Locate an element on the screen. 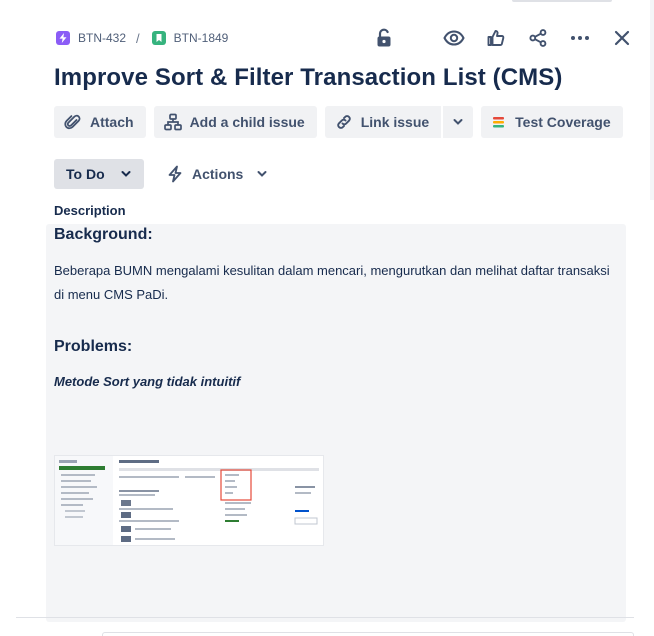 The width and height of the screenshot is (654, 636). add-child-issue-button: Add a child issue is located at coordinates (235, 122).